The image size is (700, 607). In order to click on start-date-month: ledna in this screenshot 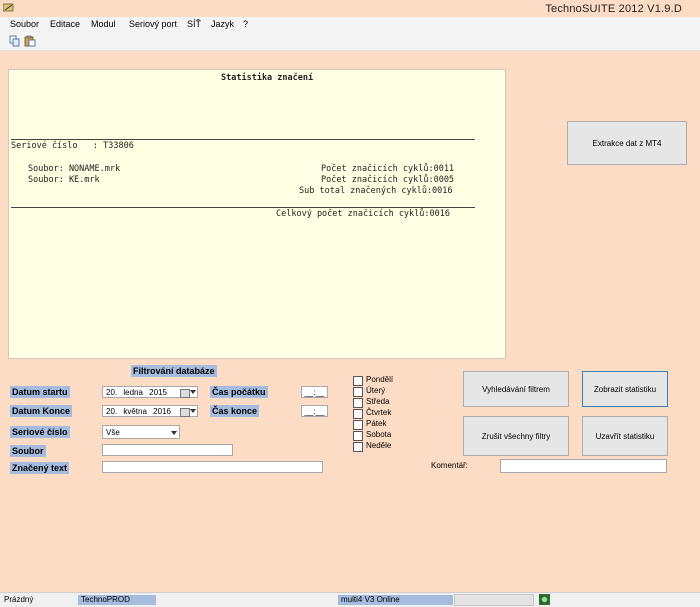, I will do `click(133, 392)`.